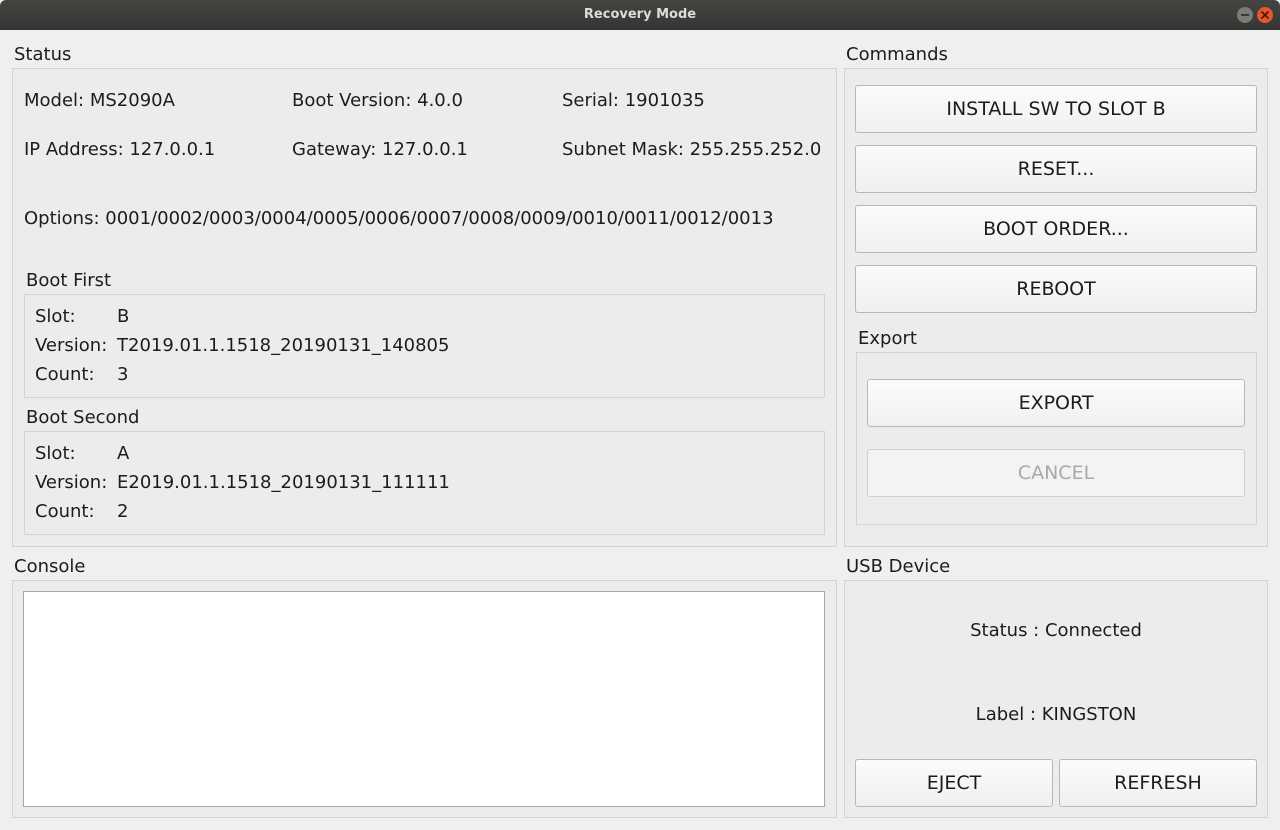 Image resolution: width=1280 pixels, height=830 pixels. What do you see at coordinates (377, 100) in the screenshot?
I see `boot-version-label: Boot Version: 4.0.0` at bounding box center [377, 100].